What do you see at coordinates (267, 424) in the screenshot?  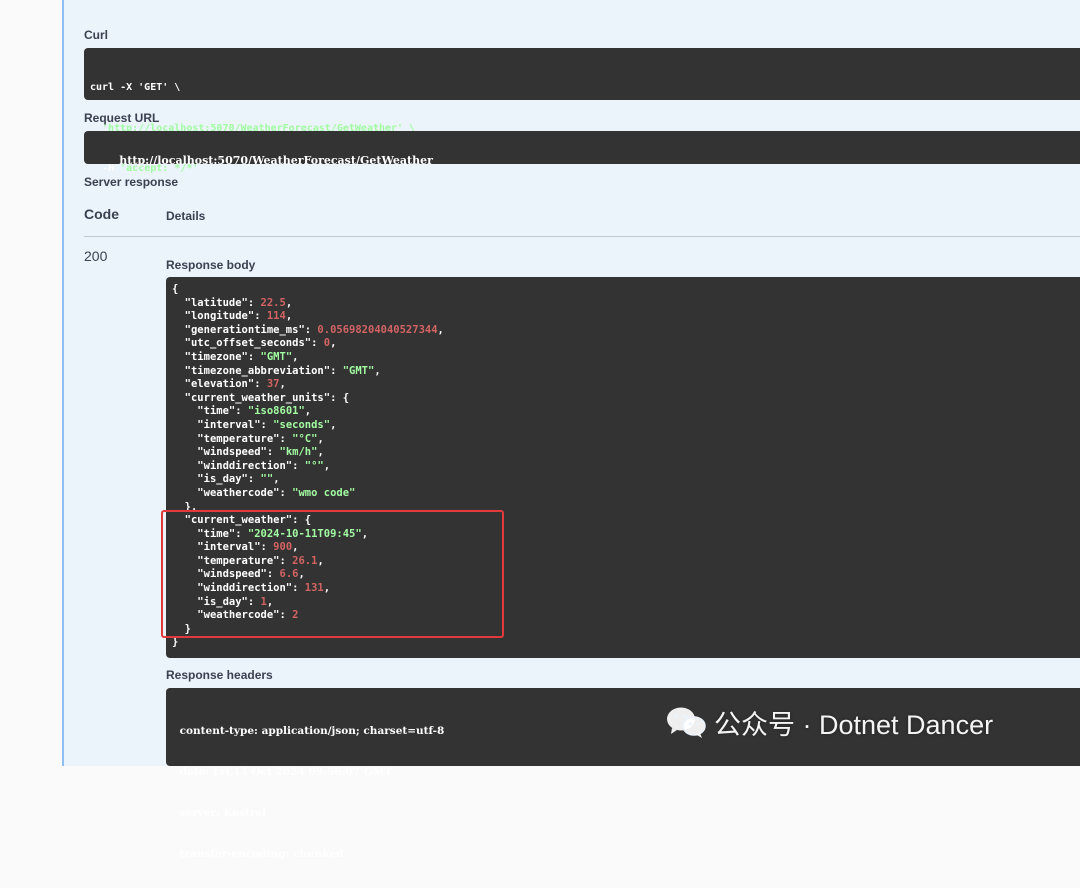 I see `json-line: "interval": "seconds",` at bounding box center [267, 424].